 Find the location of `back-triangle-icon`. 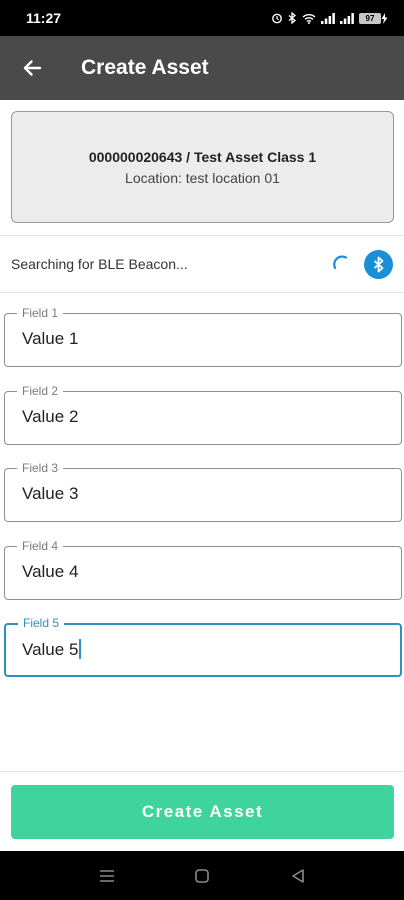

back-triangle-icon is located at coordinates (298, 876).